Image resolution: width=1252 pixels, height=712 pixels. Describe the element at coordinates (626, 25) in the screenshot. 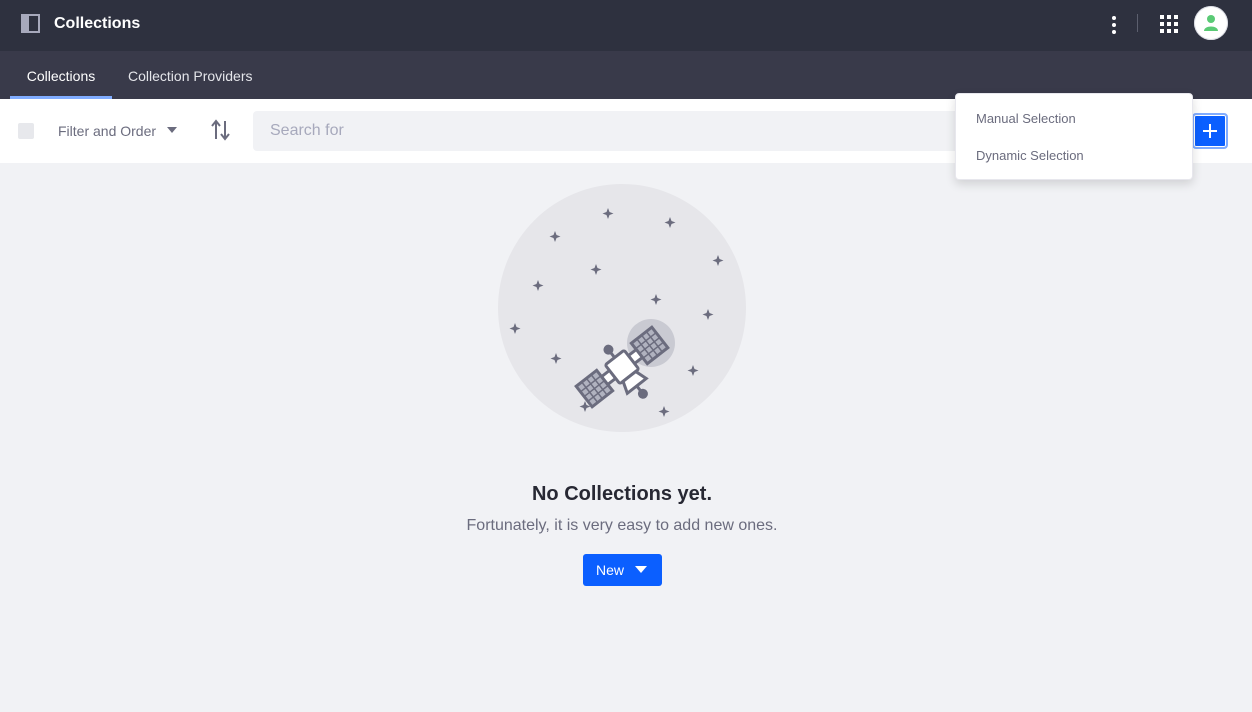

I see `top-header: Collections` at that location.